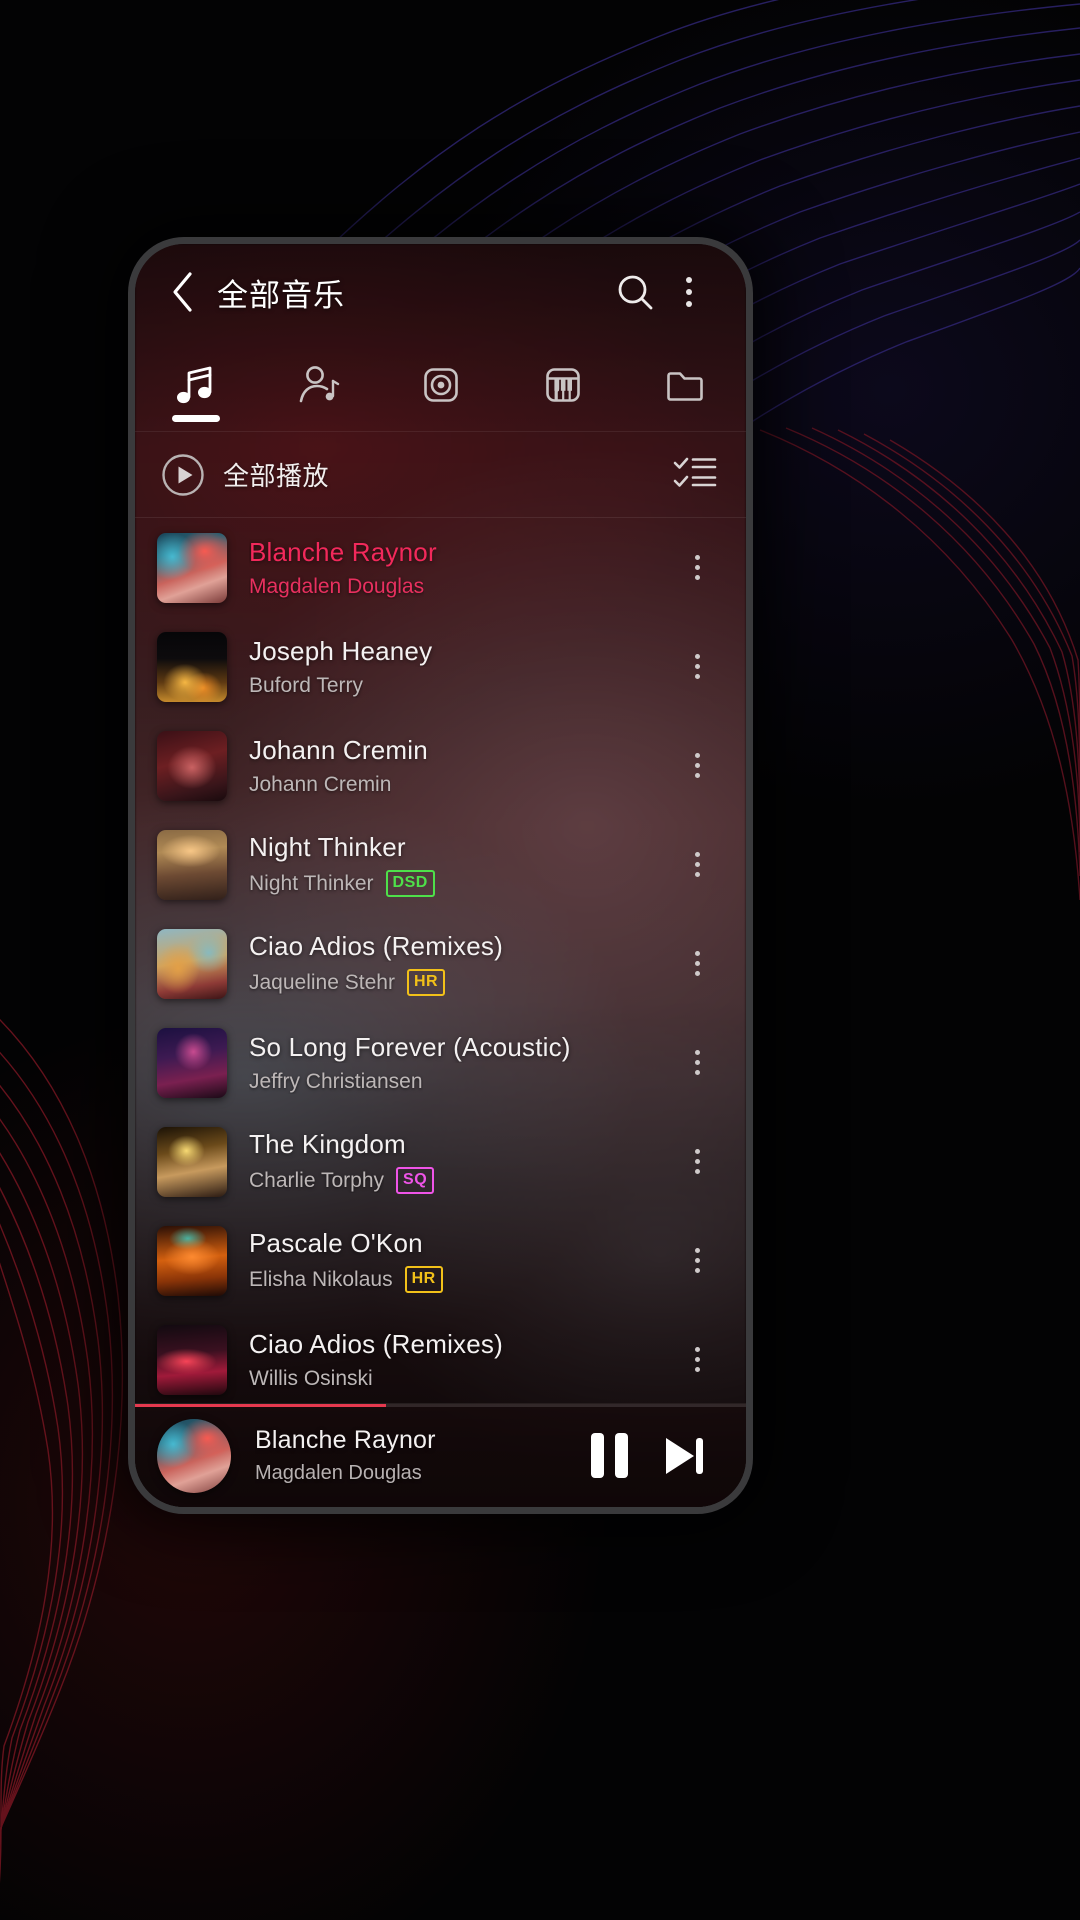  Describe the element at coordinates (183, 292) in the screenshot. I see `back-button` at that location.